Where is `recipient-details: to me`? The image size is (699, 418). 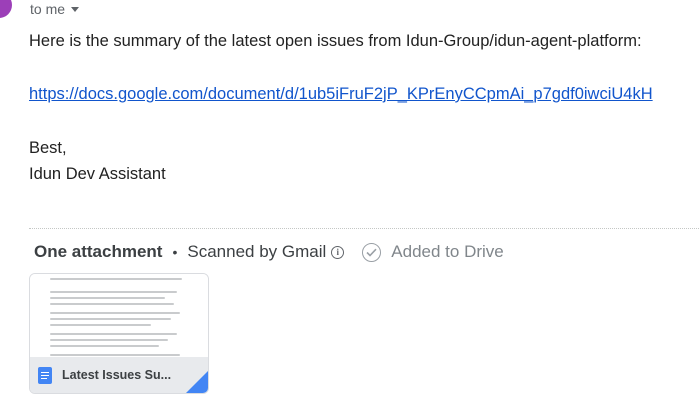
recipient-details: to me is located at coordinates (55, 9).